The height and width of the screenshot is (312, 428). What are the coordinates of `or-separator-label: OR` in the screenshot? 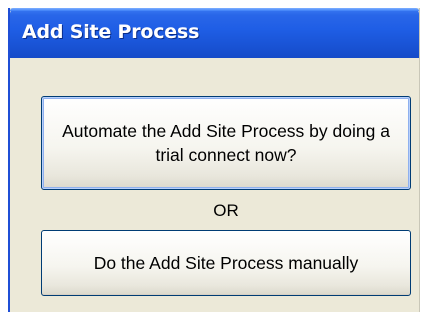 It's located at (226, 210).